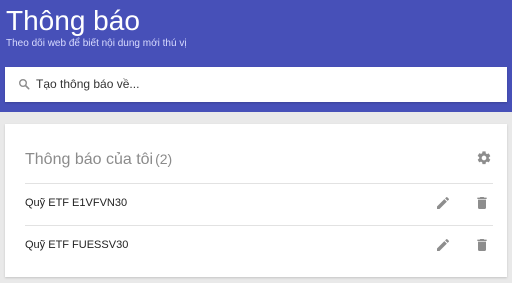 This screenshot has width=512, height=283. Describe the element at coordinates (73, 20) in the screenshot. I see `page-title: Thông báo` at that location.